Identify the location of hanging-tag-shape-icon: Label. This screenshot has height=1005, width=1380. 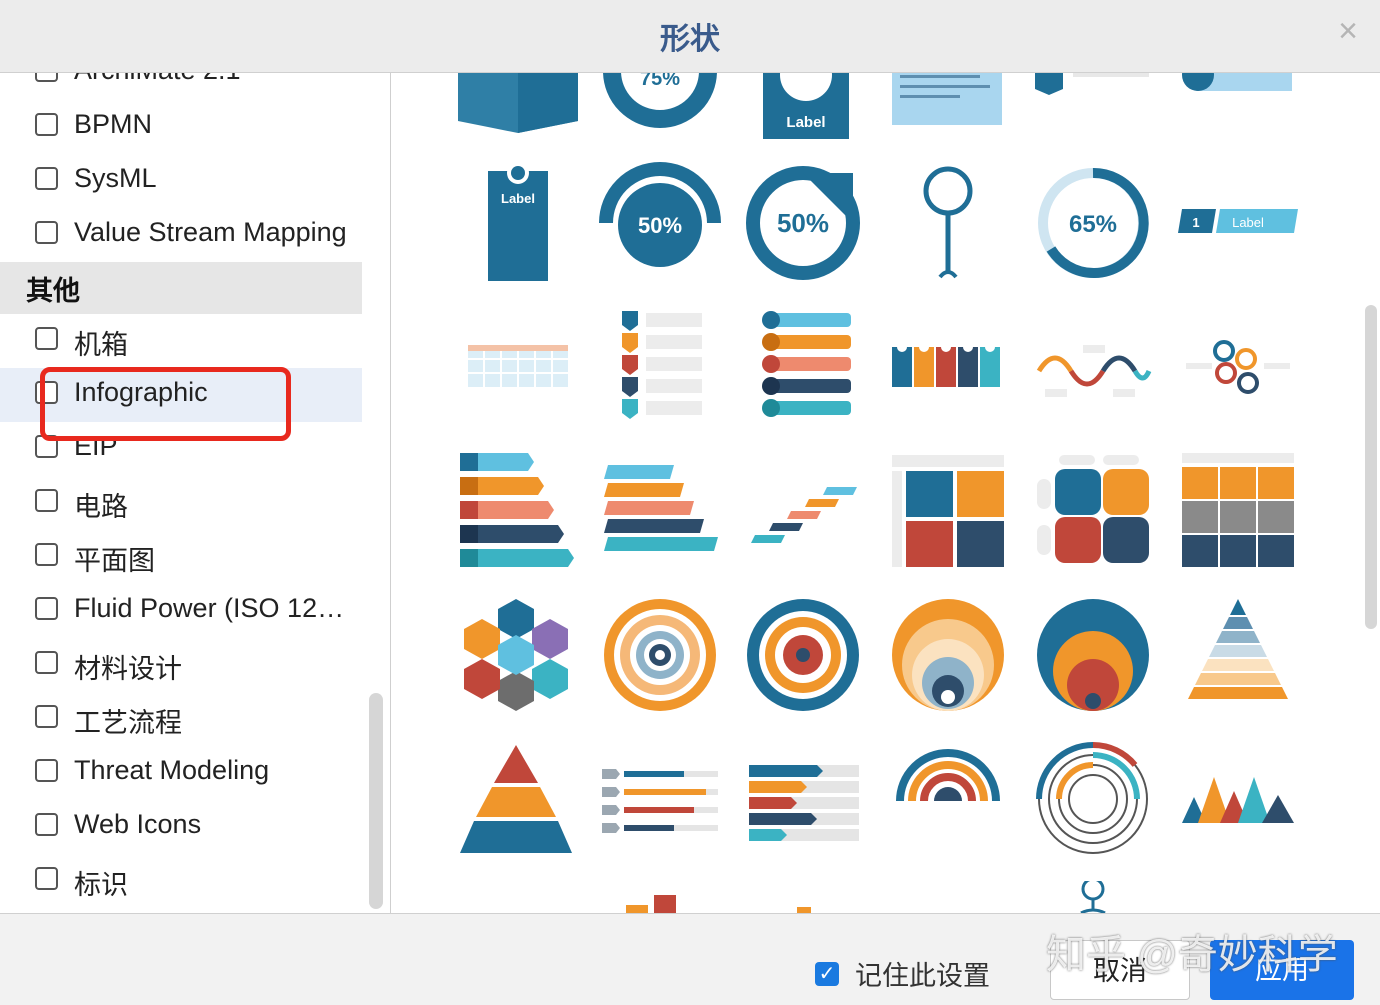
(516, 223).